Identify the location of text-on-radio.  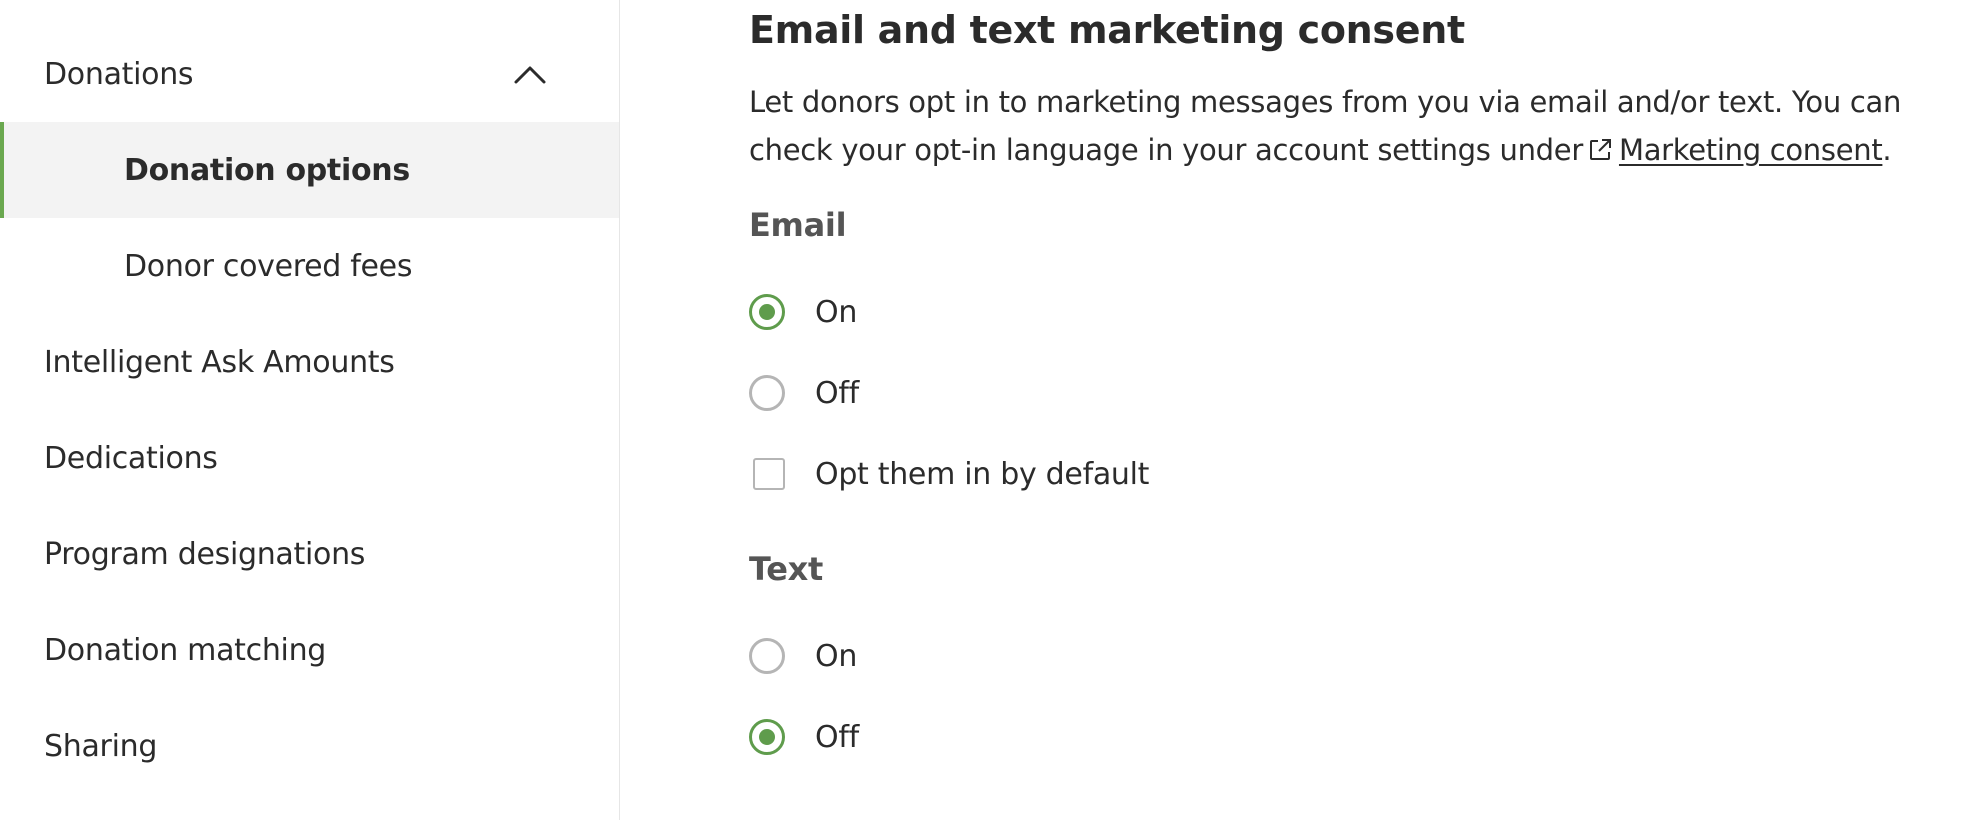
(767, 656).